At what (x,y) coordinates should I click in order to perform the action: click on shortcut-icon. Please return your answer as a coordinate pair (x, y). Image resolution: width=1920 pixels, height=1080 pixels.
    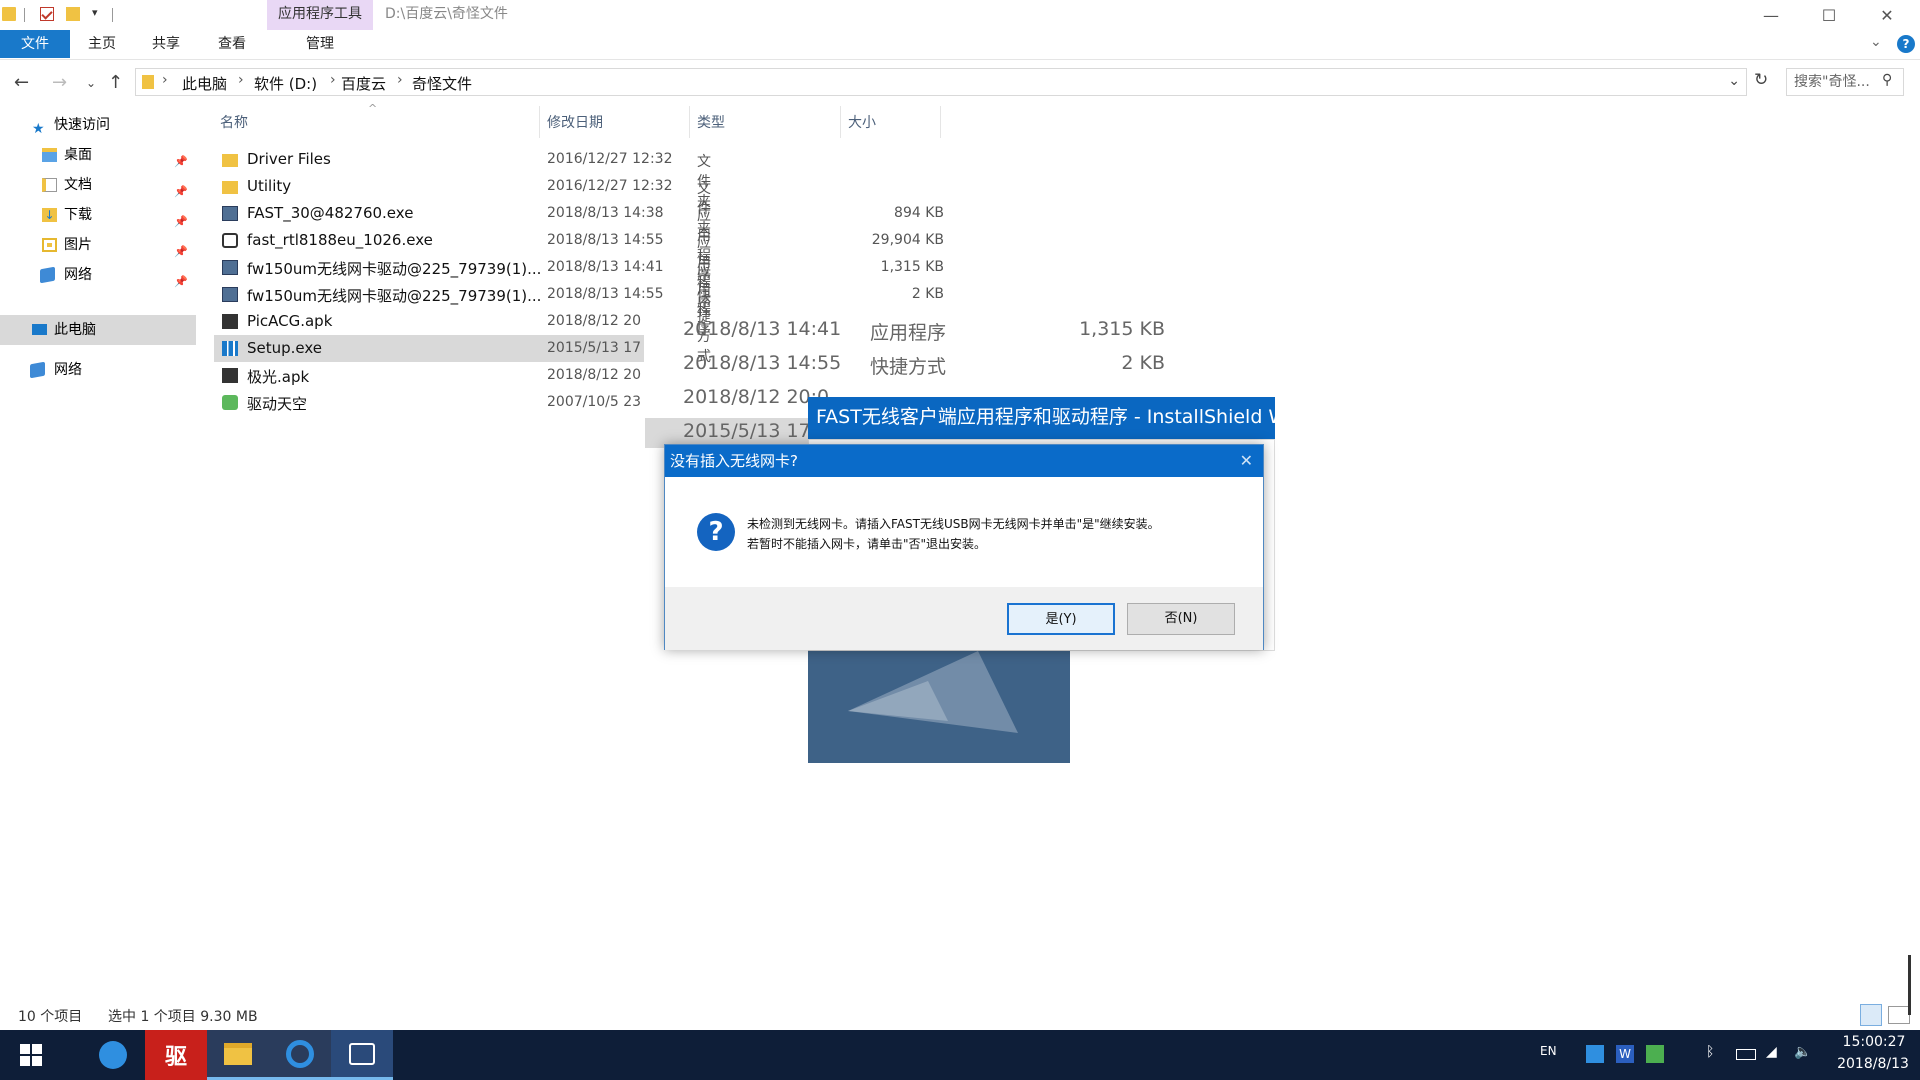
    Looking at the image, I should click on (230, 402).